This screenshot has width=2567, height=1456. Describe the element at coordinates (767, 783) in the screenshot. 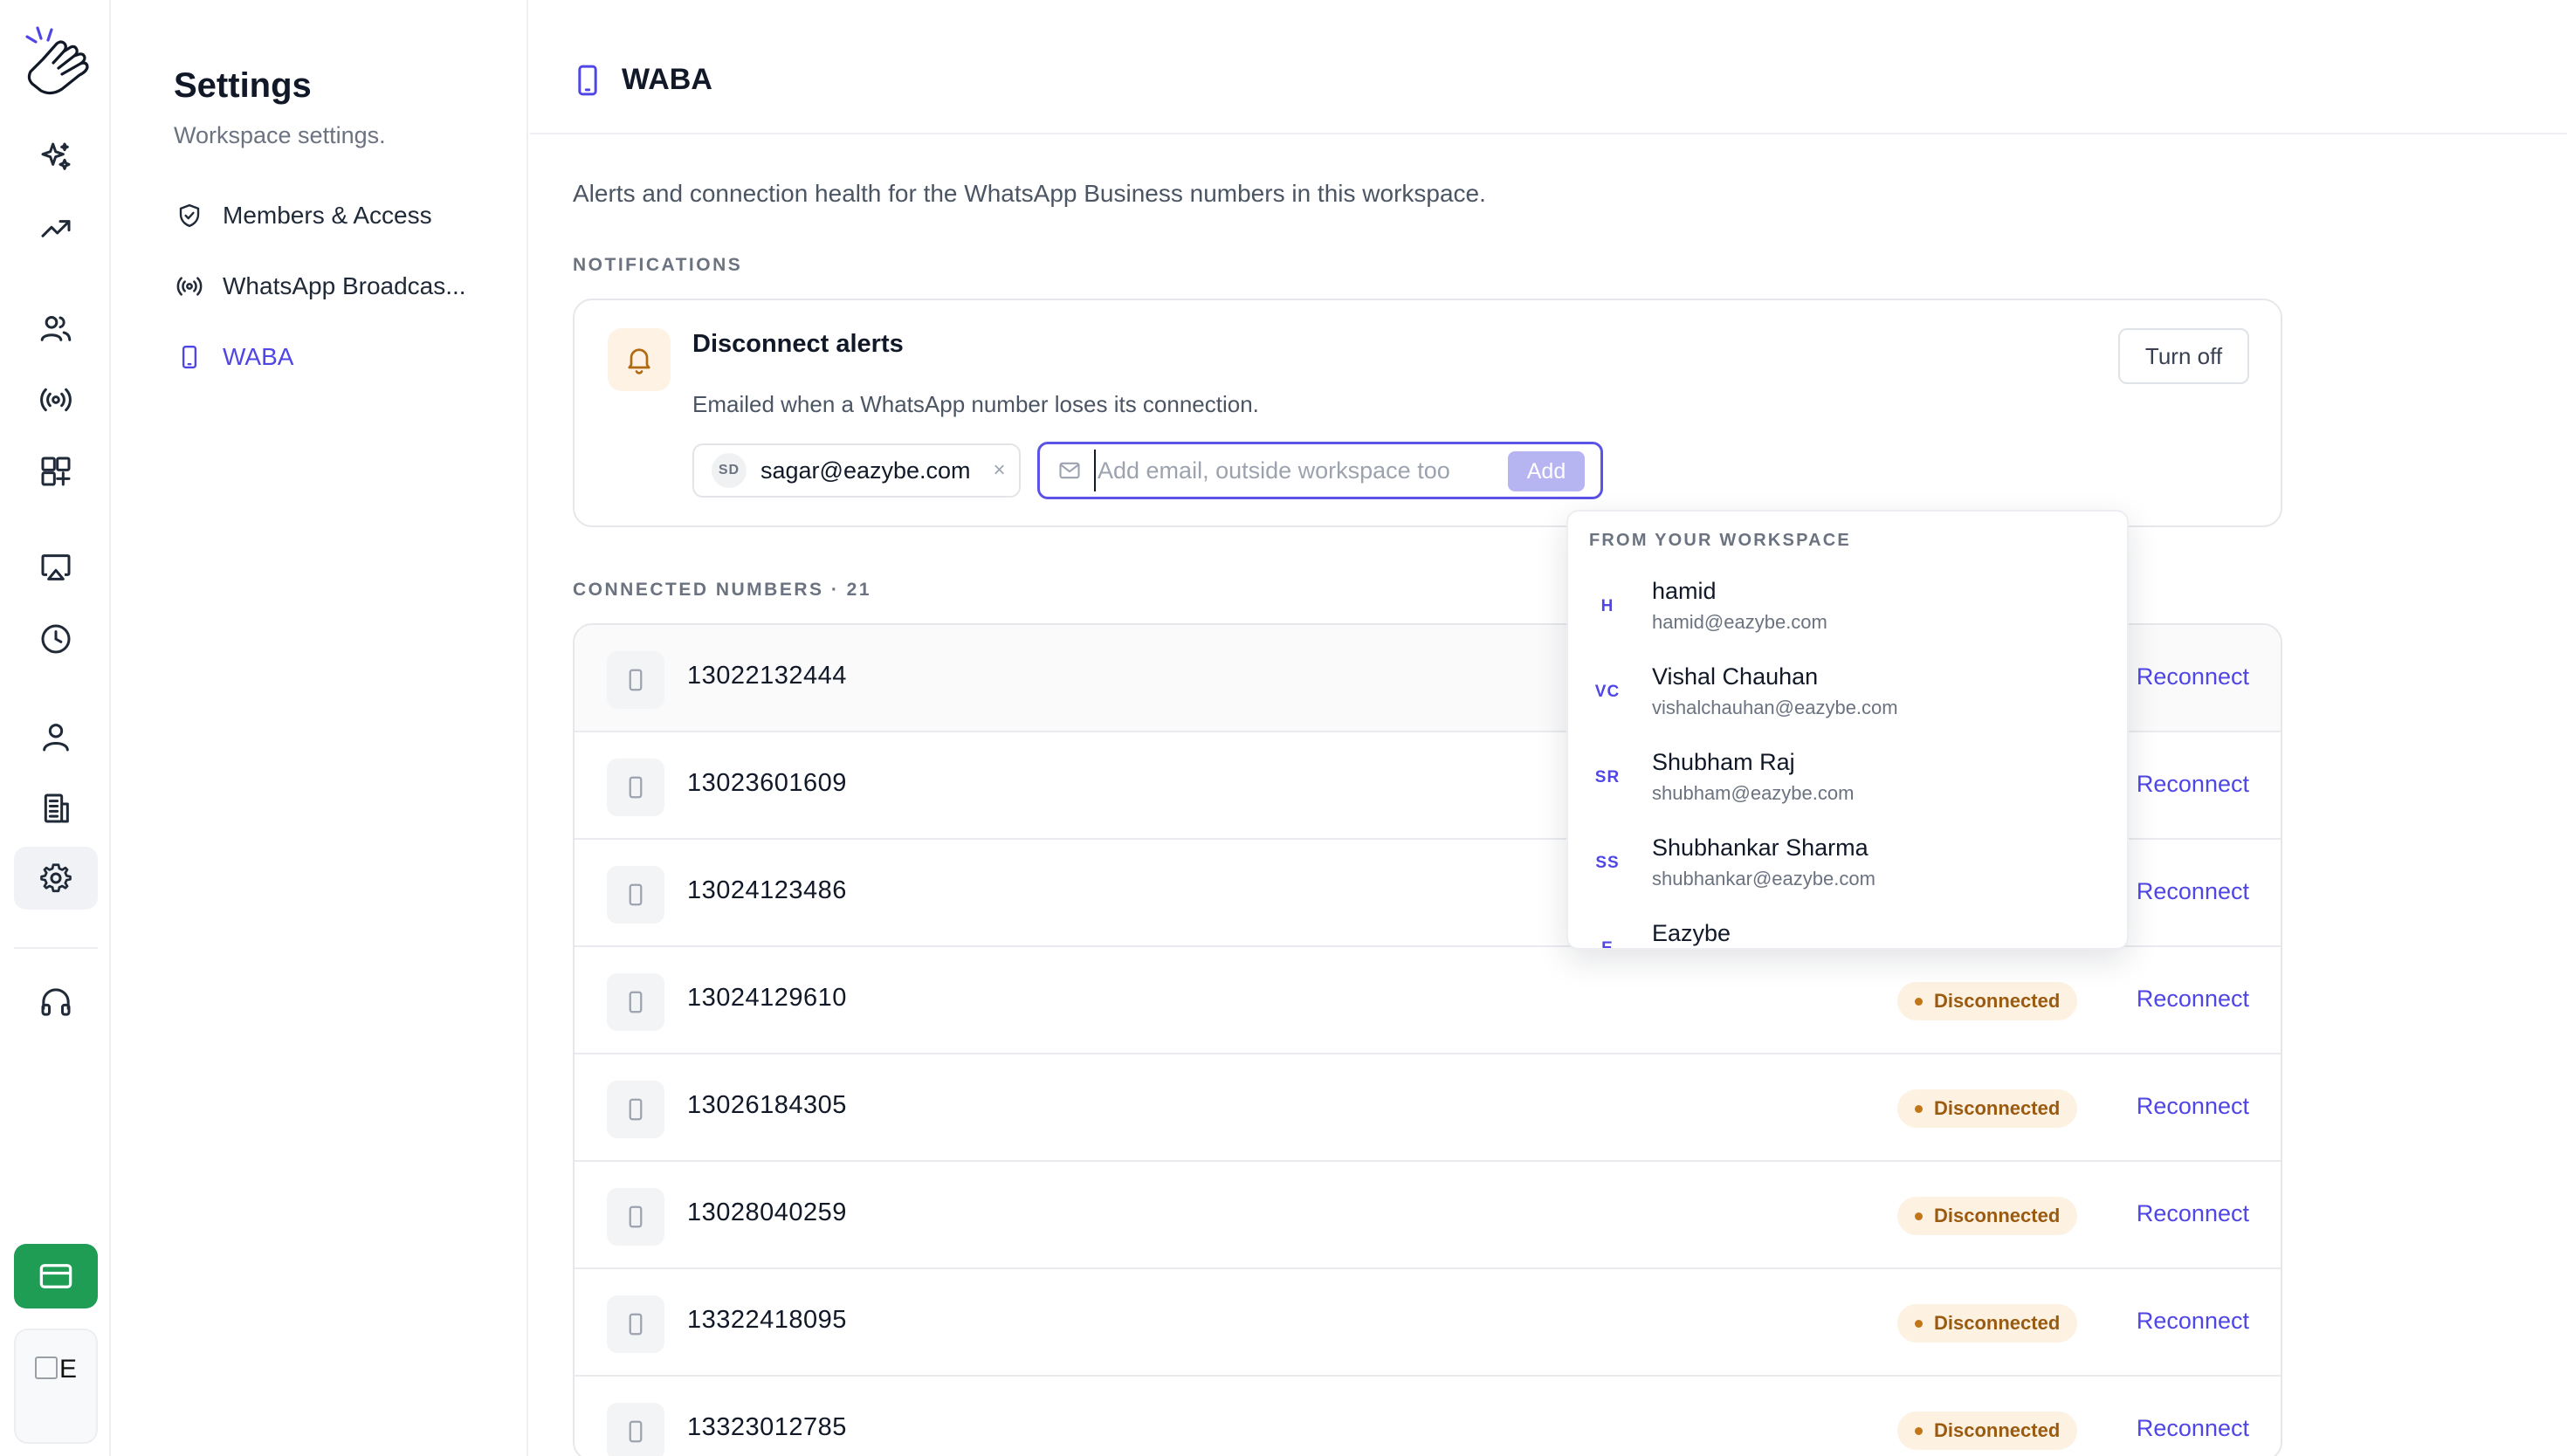

I see `phone-number: 13023601609` at that location.